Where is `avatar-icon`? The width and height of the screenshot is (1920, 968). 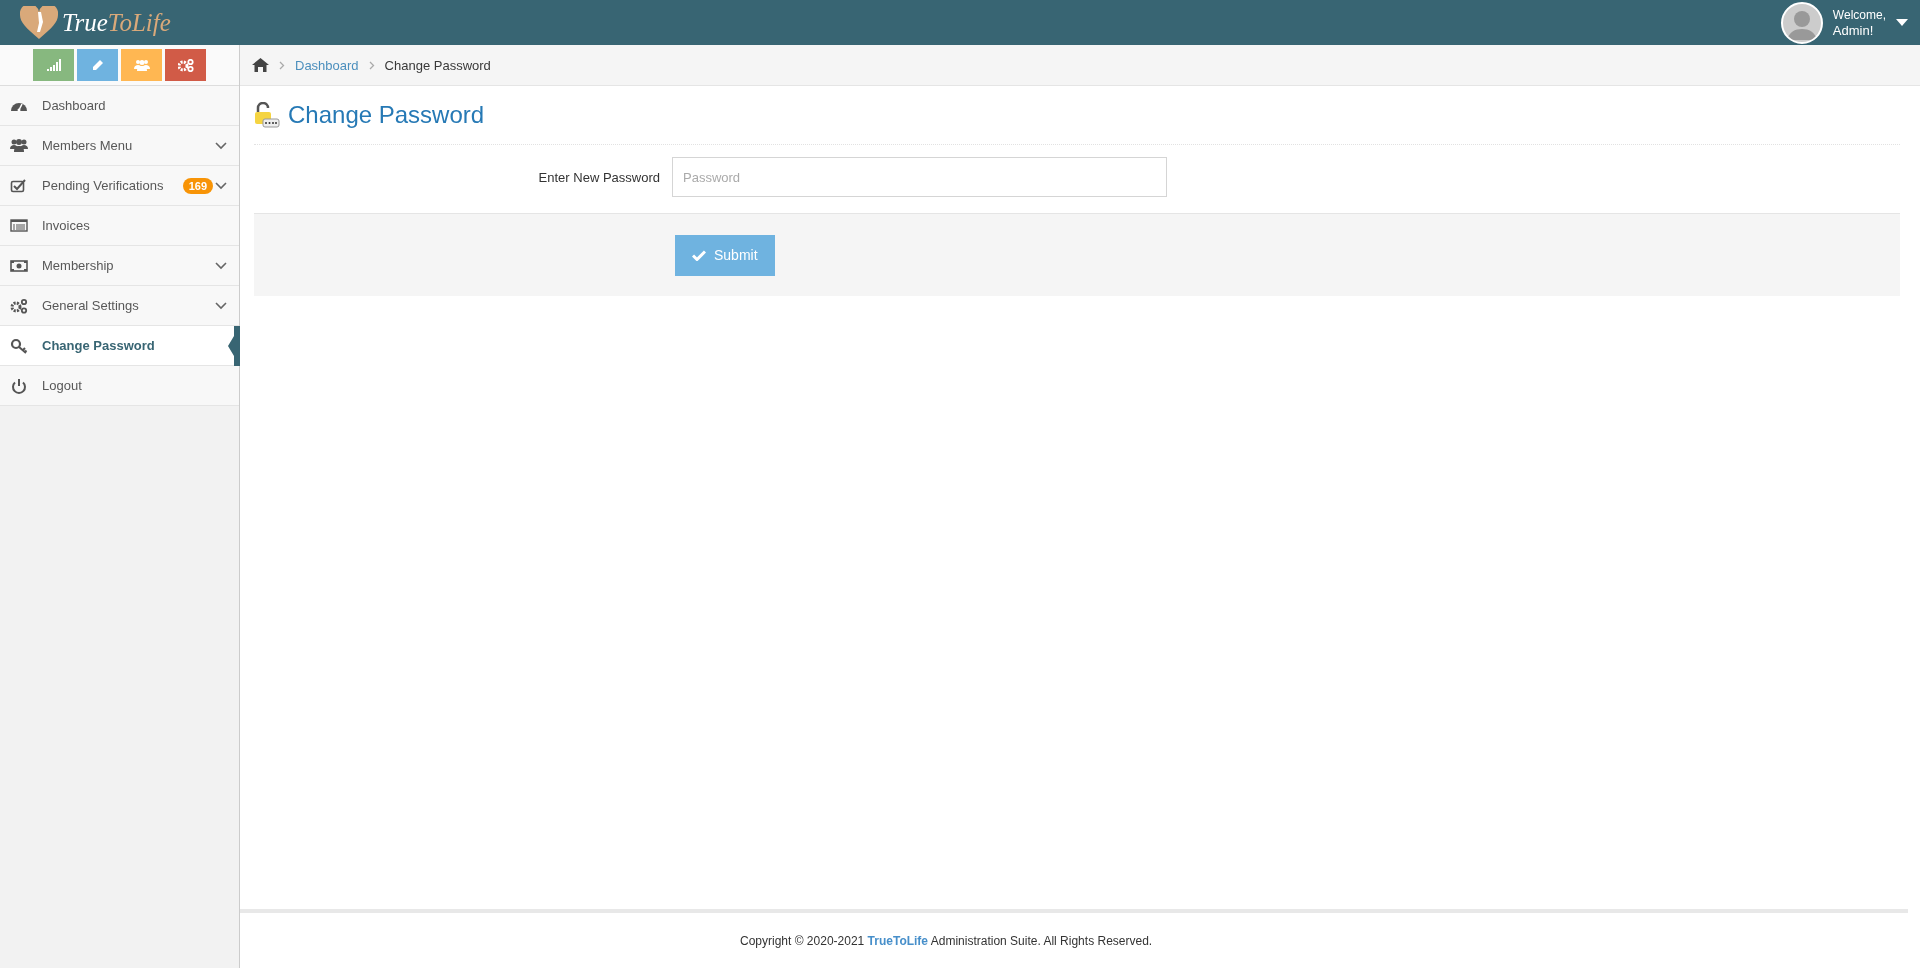
avatar-icon is located at coordinates (1801, 22).